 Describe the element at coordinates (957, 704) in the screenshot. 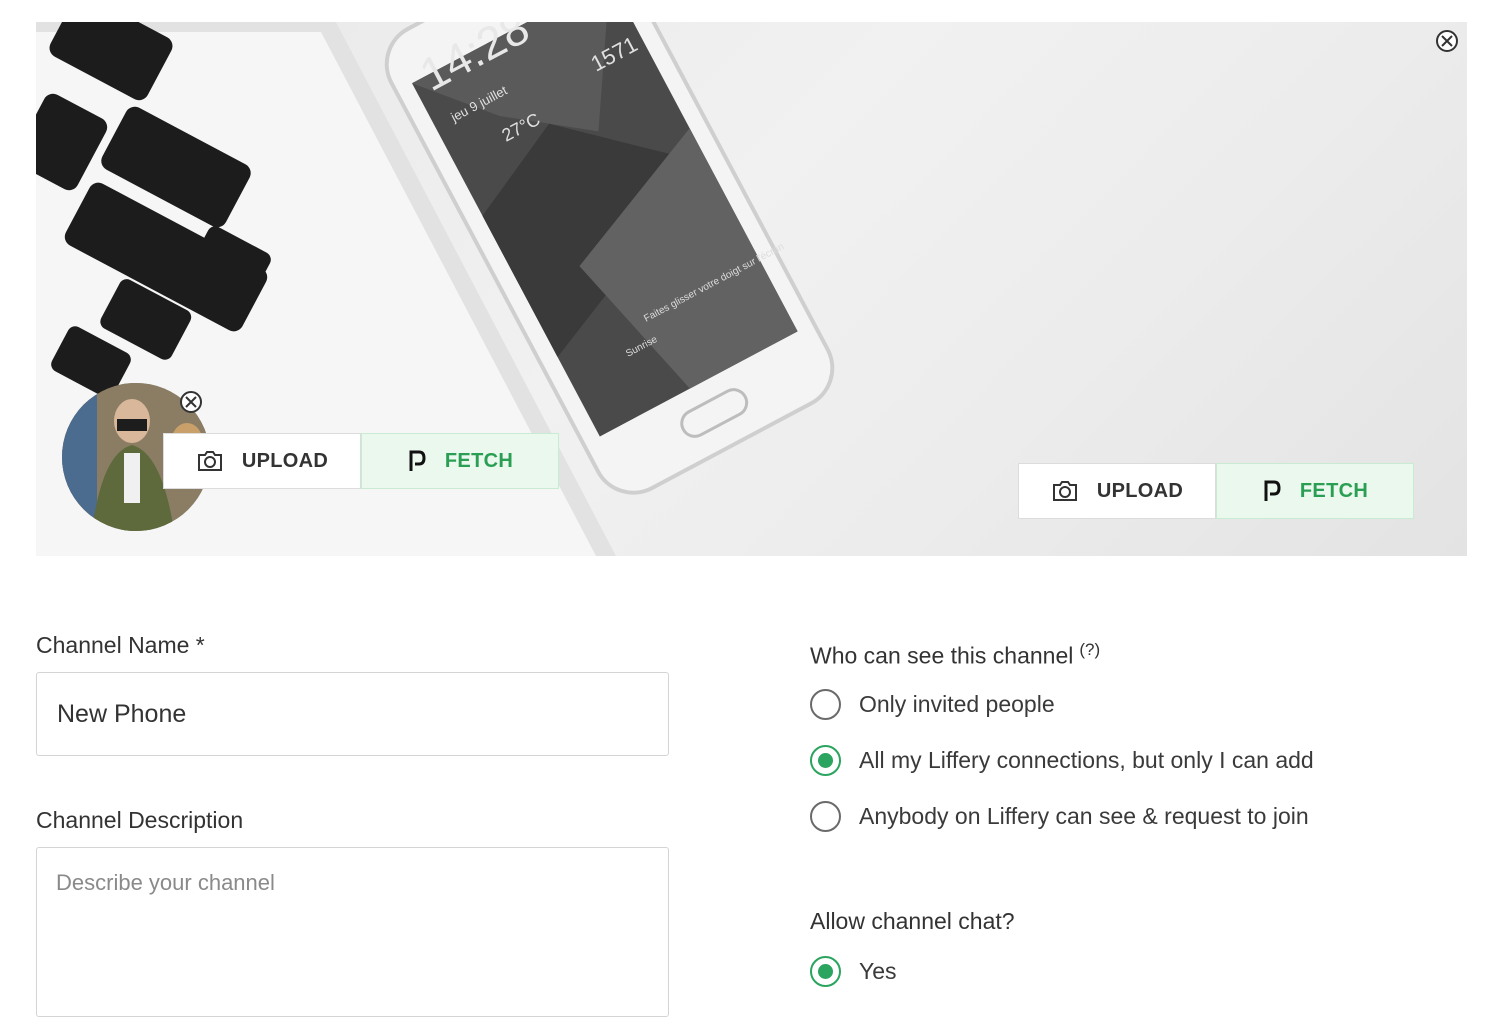

I see `visibility-option-label: Only invited people` at that location.